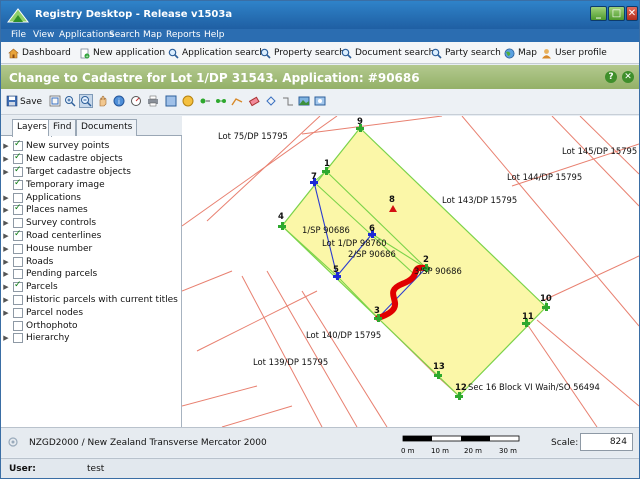 The width and height of the screenshot is (640, 479). Describe the element at coordinates (611, 77) in the screenshot. I see `help-button: ?` at that location.